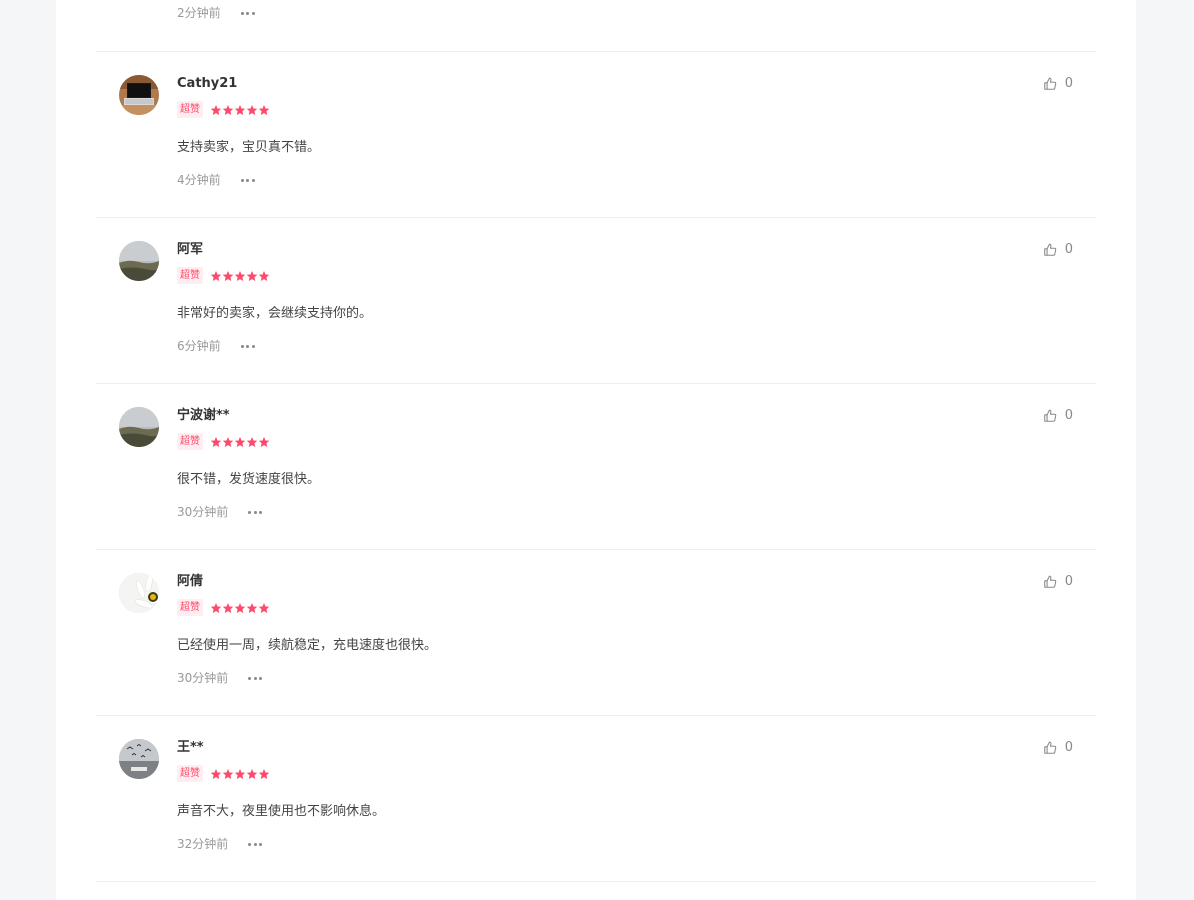 The image size is (1194, 900). I want to click on review-content: 支持卖家，宝贝真不错。, so click(249, 147).